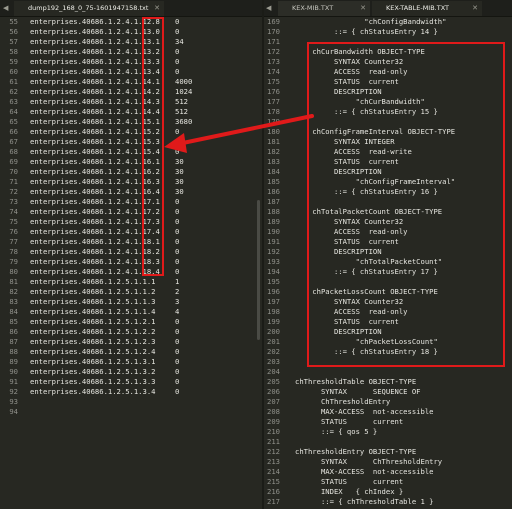 The height and width of the screenshot is (509, 512). I want to click on arrow-head, so click(175, 143).